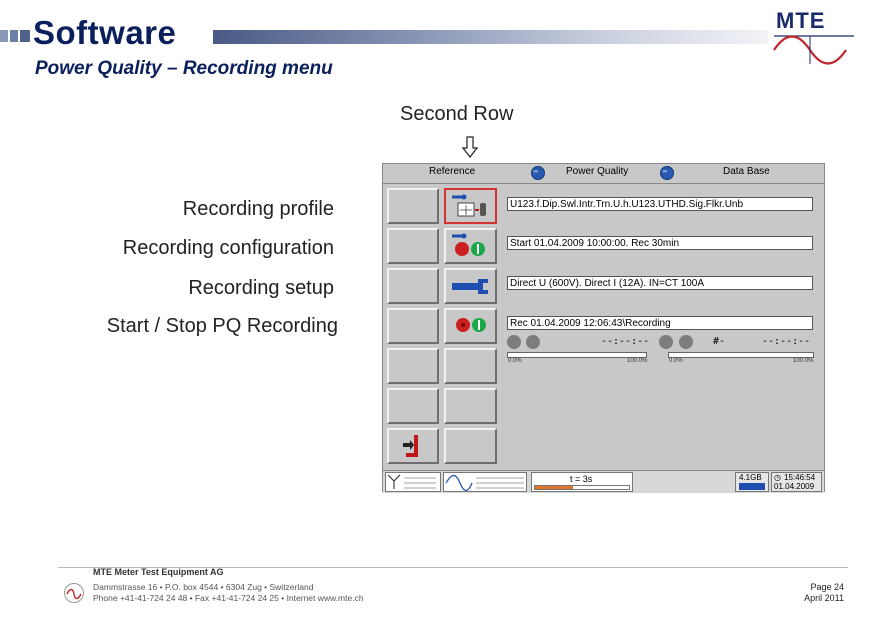 The width and height of the screenshot is (891, 630). I want to click on tab-bar: Reference Power Quality Data Base, so click(603, 174).